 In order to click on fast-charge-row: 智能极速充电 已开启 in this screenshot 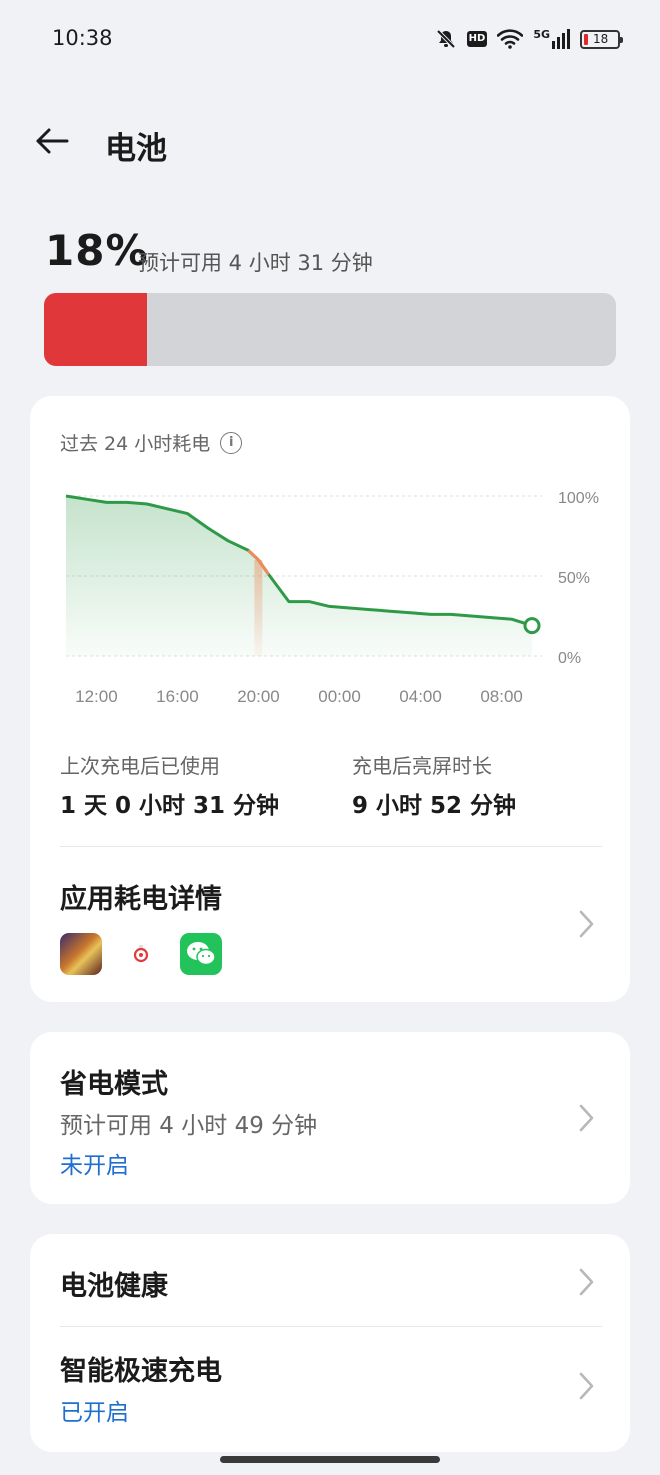, I will do `click(330, 1389)`.